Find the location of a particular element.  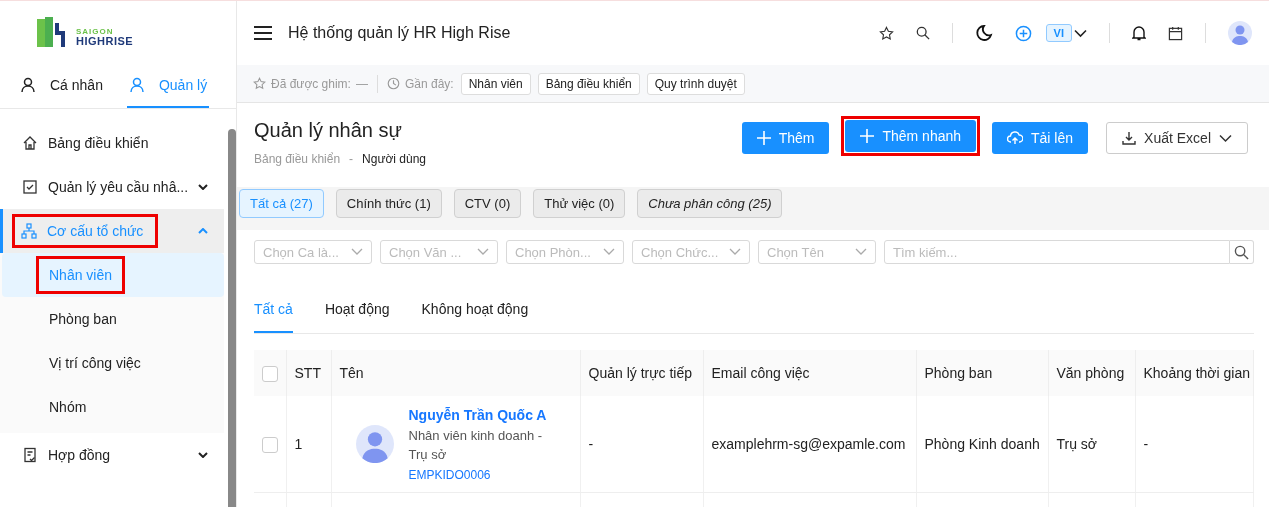

tab: Tất cả is located at coordinates (273, 313).